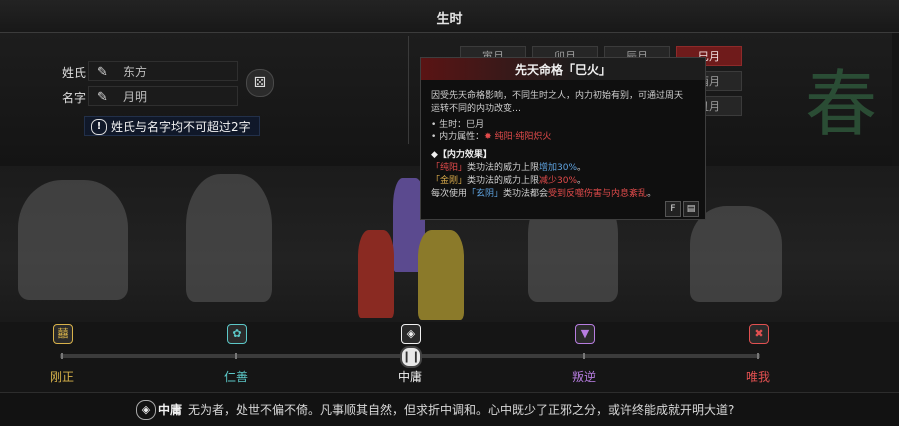 This screenshot has width=899, height=426. Describe the element at coordinates (181, 127) in the screenshot. I see `warning-text: 姓氏与名字均不可超过2字` at that location.